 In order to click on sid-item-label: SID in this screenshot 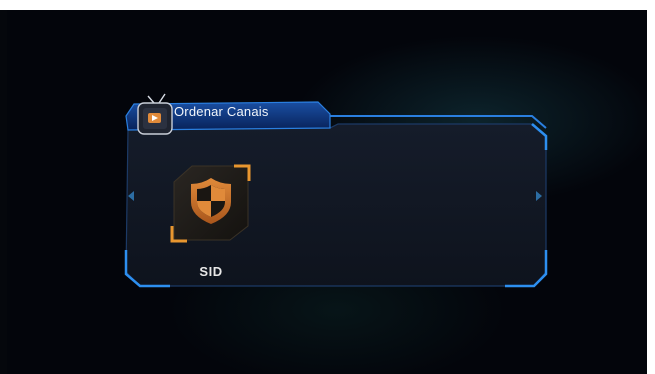, I will do `click(211, 271)`.